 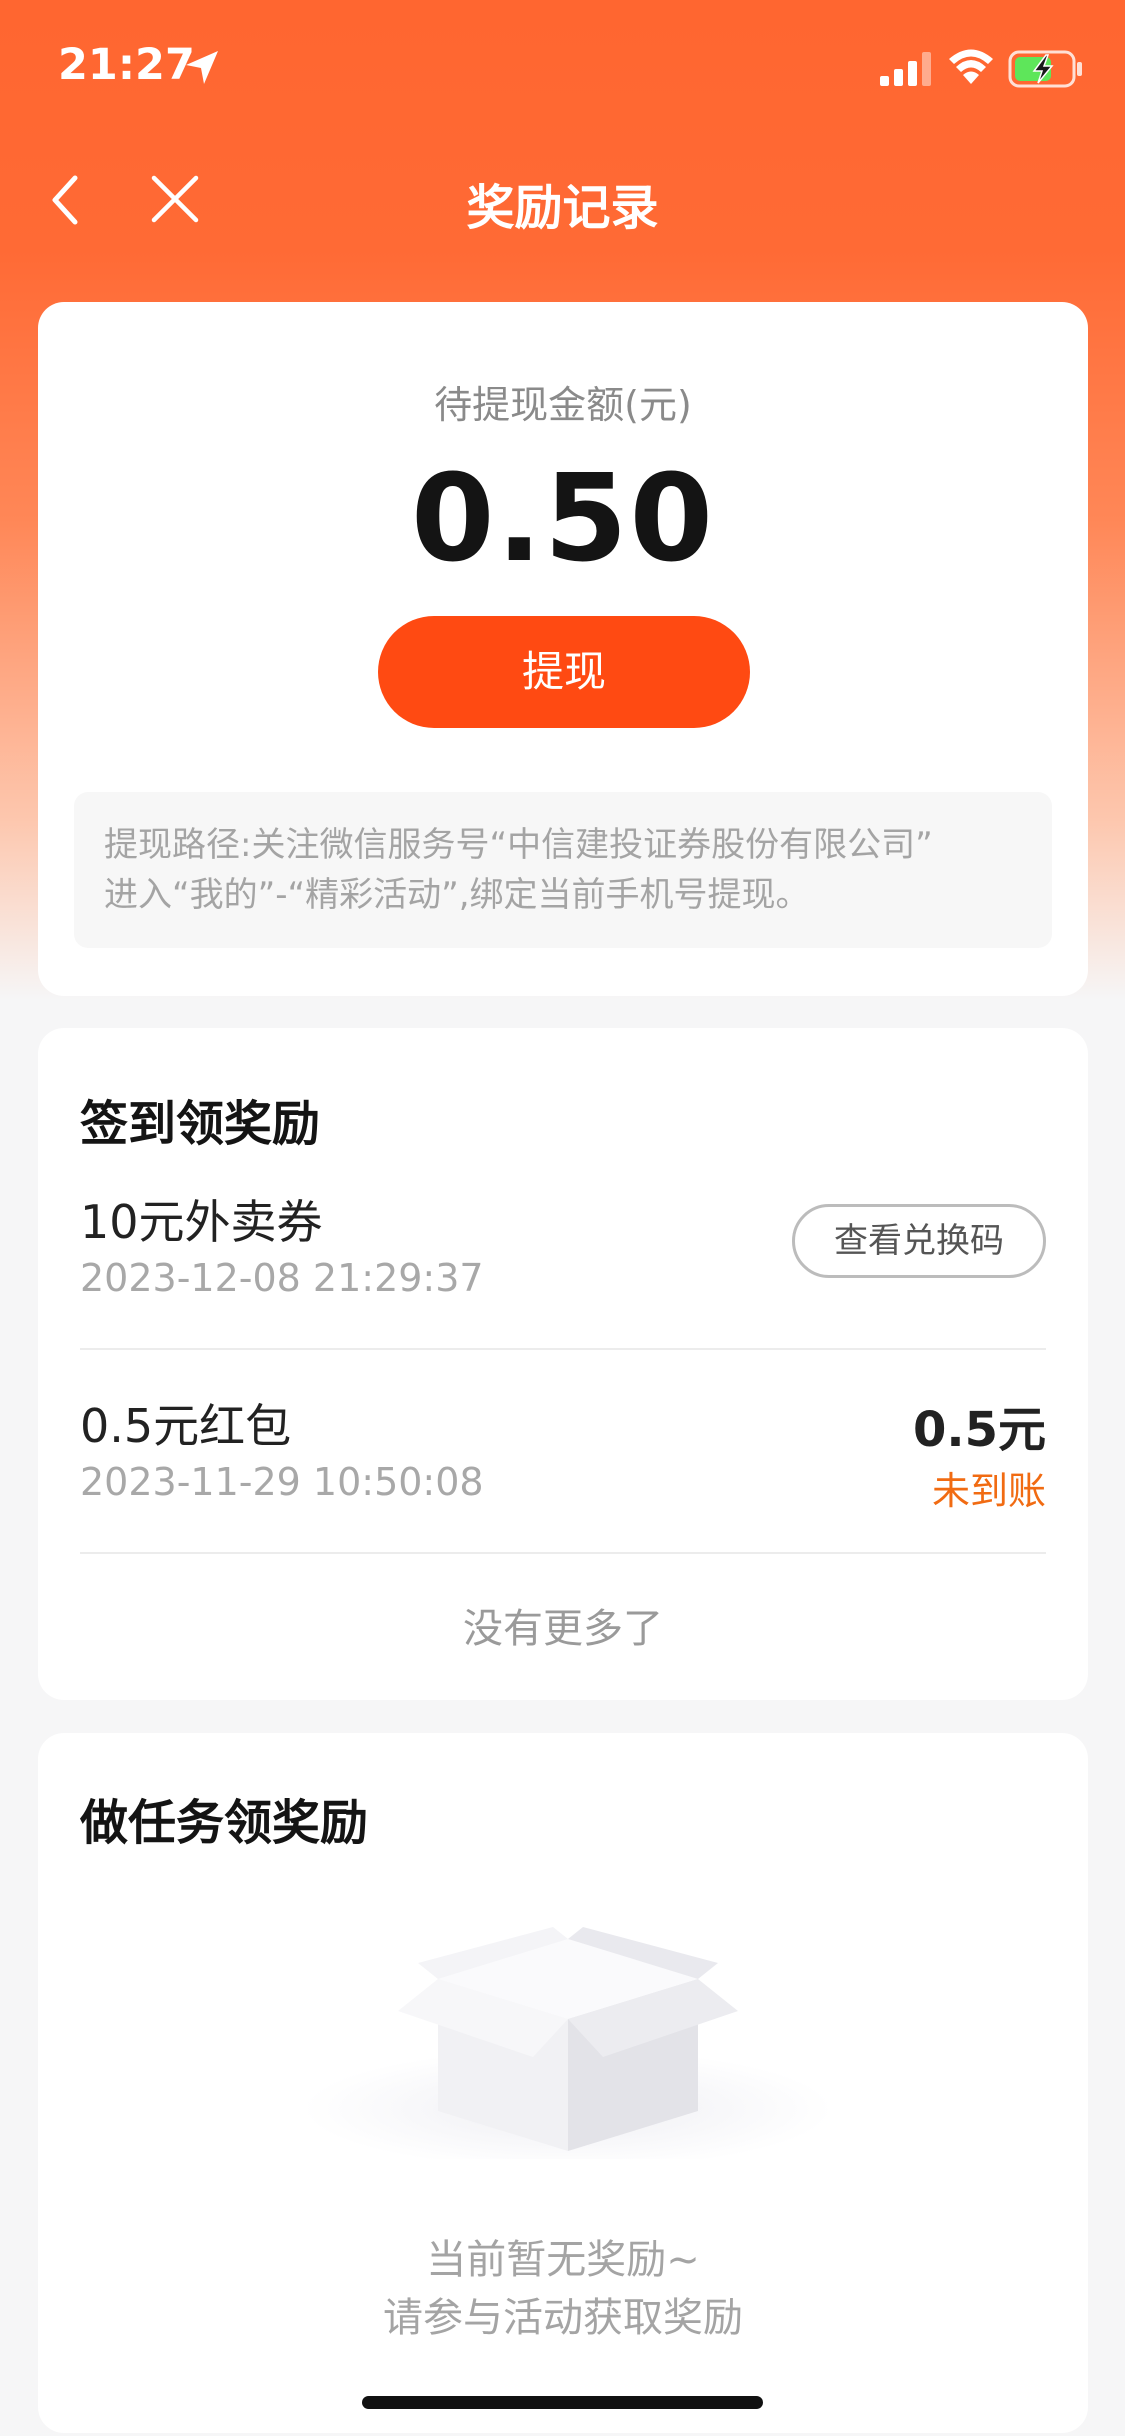 What do you see at coordinates (563, 2260) in the screenshot?
I see `empty-text-line-1: 当前暂无奖励~` at bounding box center [563, 2260].